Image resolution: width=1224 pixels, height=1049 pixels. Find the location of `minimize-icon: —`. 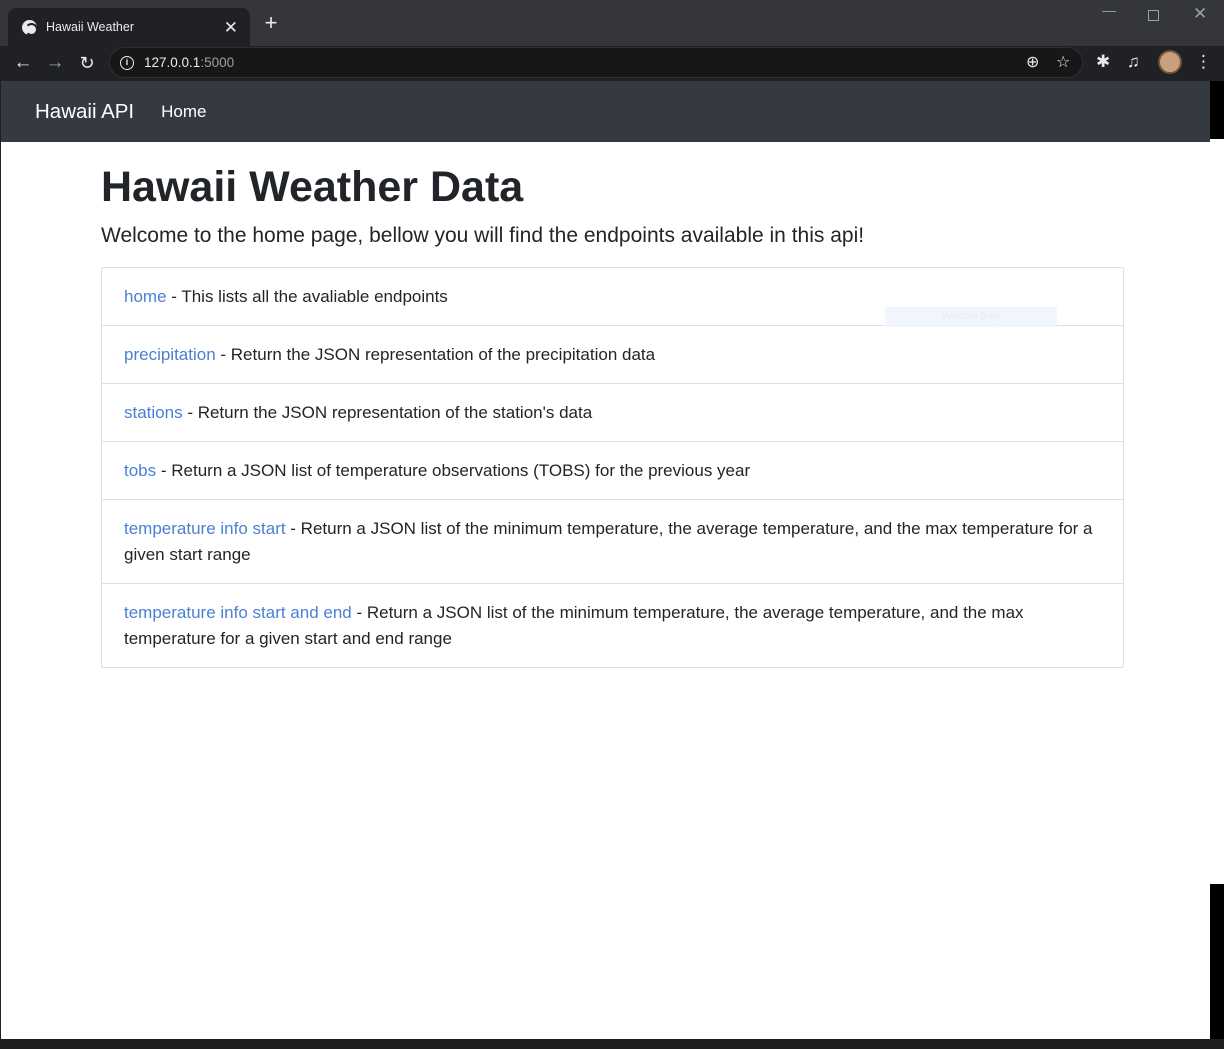

minimize-icon: — is located at coordinates (1109, 10).